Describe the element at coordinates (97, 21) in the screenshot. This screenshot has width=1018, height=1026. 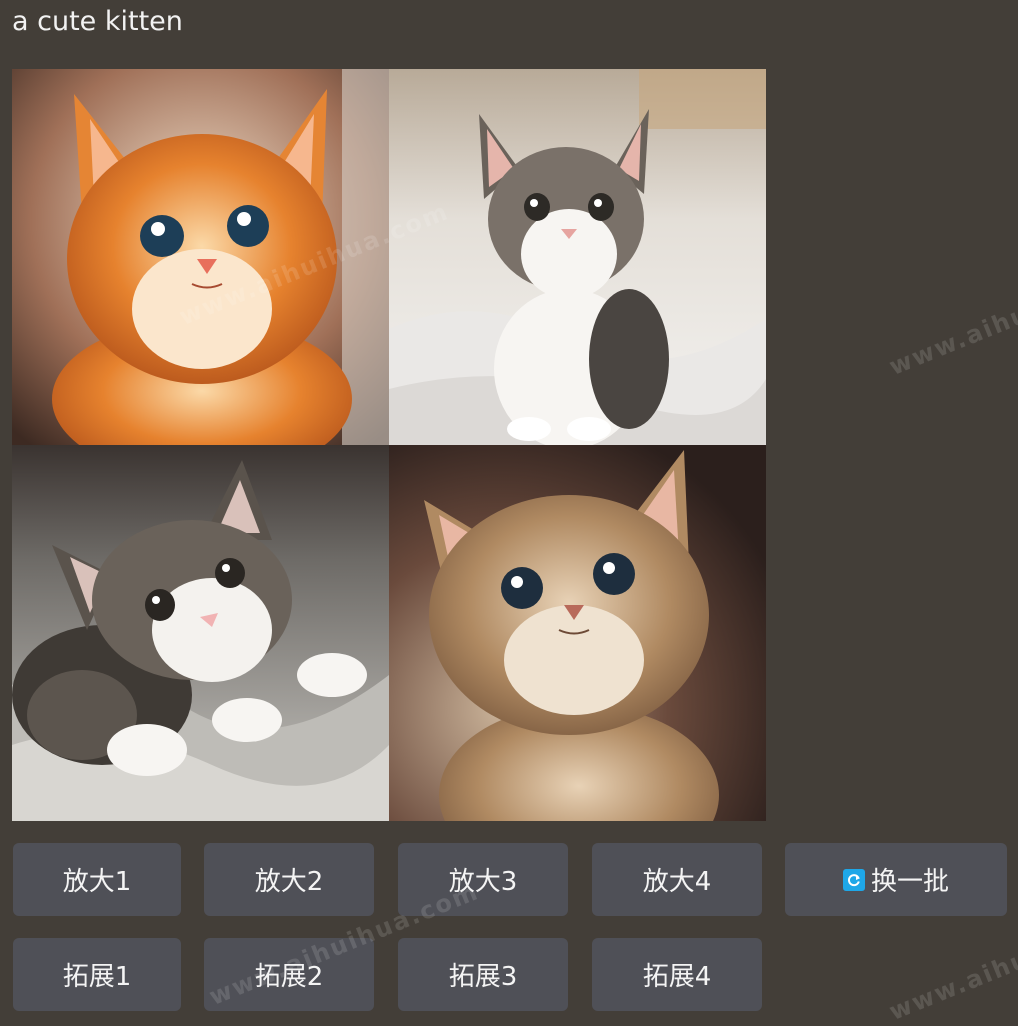
I see `prompt-text: a cute kitten` at that location.